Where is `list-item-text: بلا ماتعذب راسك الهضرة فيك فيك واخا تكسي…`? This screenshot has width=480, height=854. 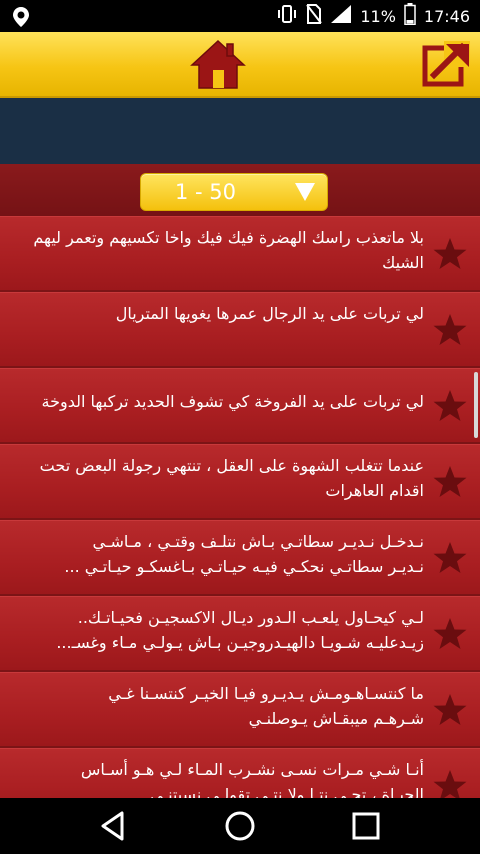 list-item-text: بلا ماتعذب راسك الهضرة فيك فيك واخا تكسي… is located at coordinates (228, 250).